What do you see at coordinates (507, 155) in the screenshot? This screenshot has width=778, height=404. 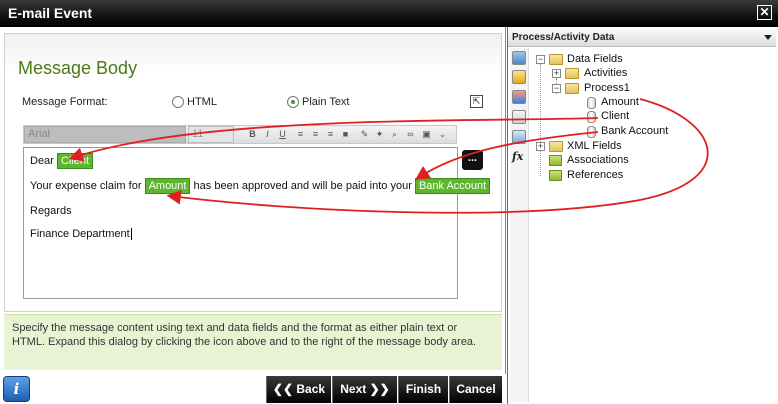 I see `arrow-bank-account` at bounding box center [507, 155].